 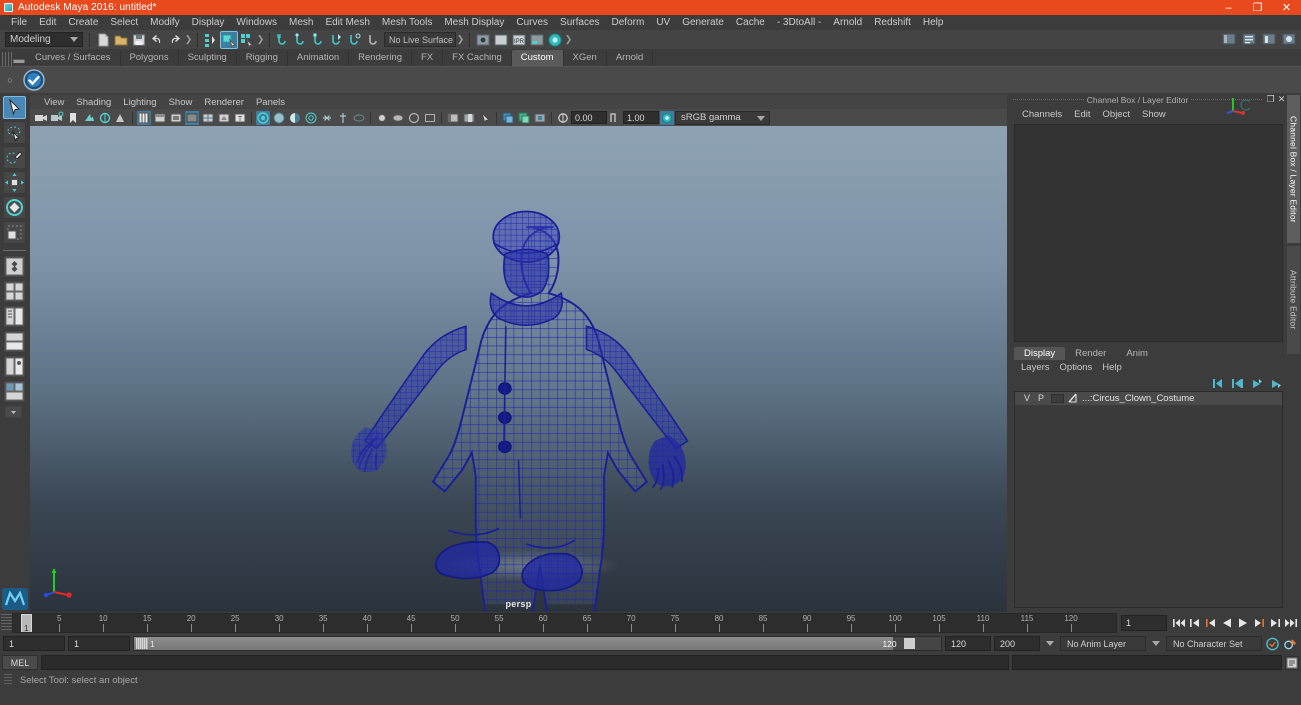 I want to click on gate-mask-icon, so click(x=453, y=118).